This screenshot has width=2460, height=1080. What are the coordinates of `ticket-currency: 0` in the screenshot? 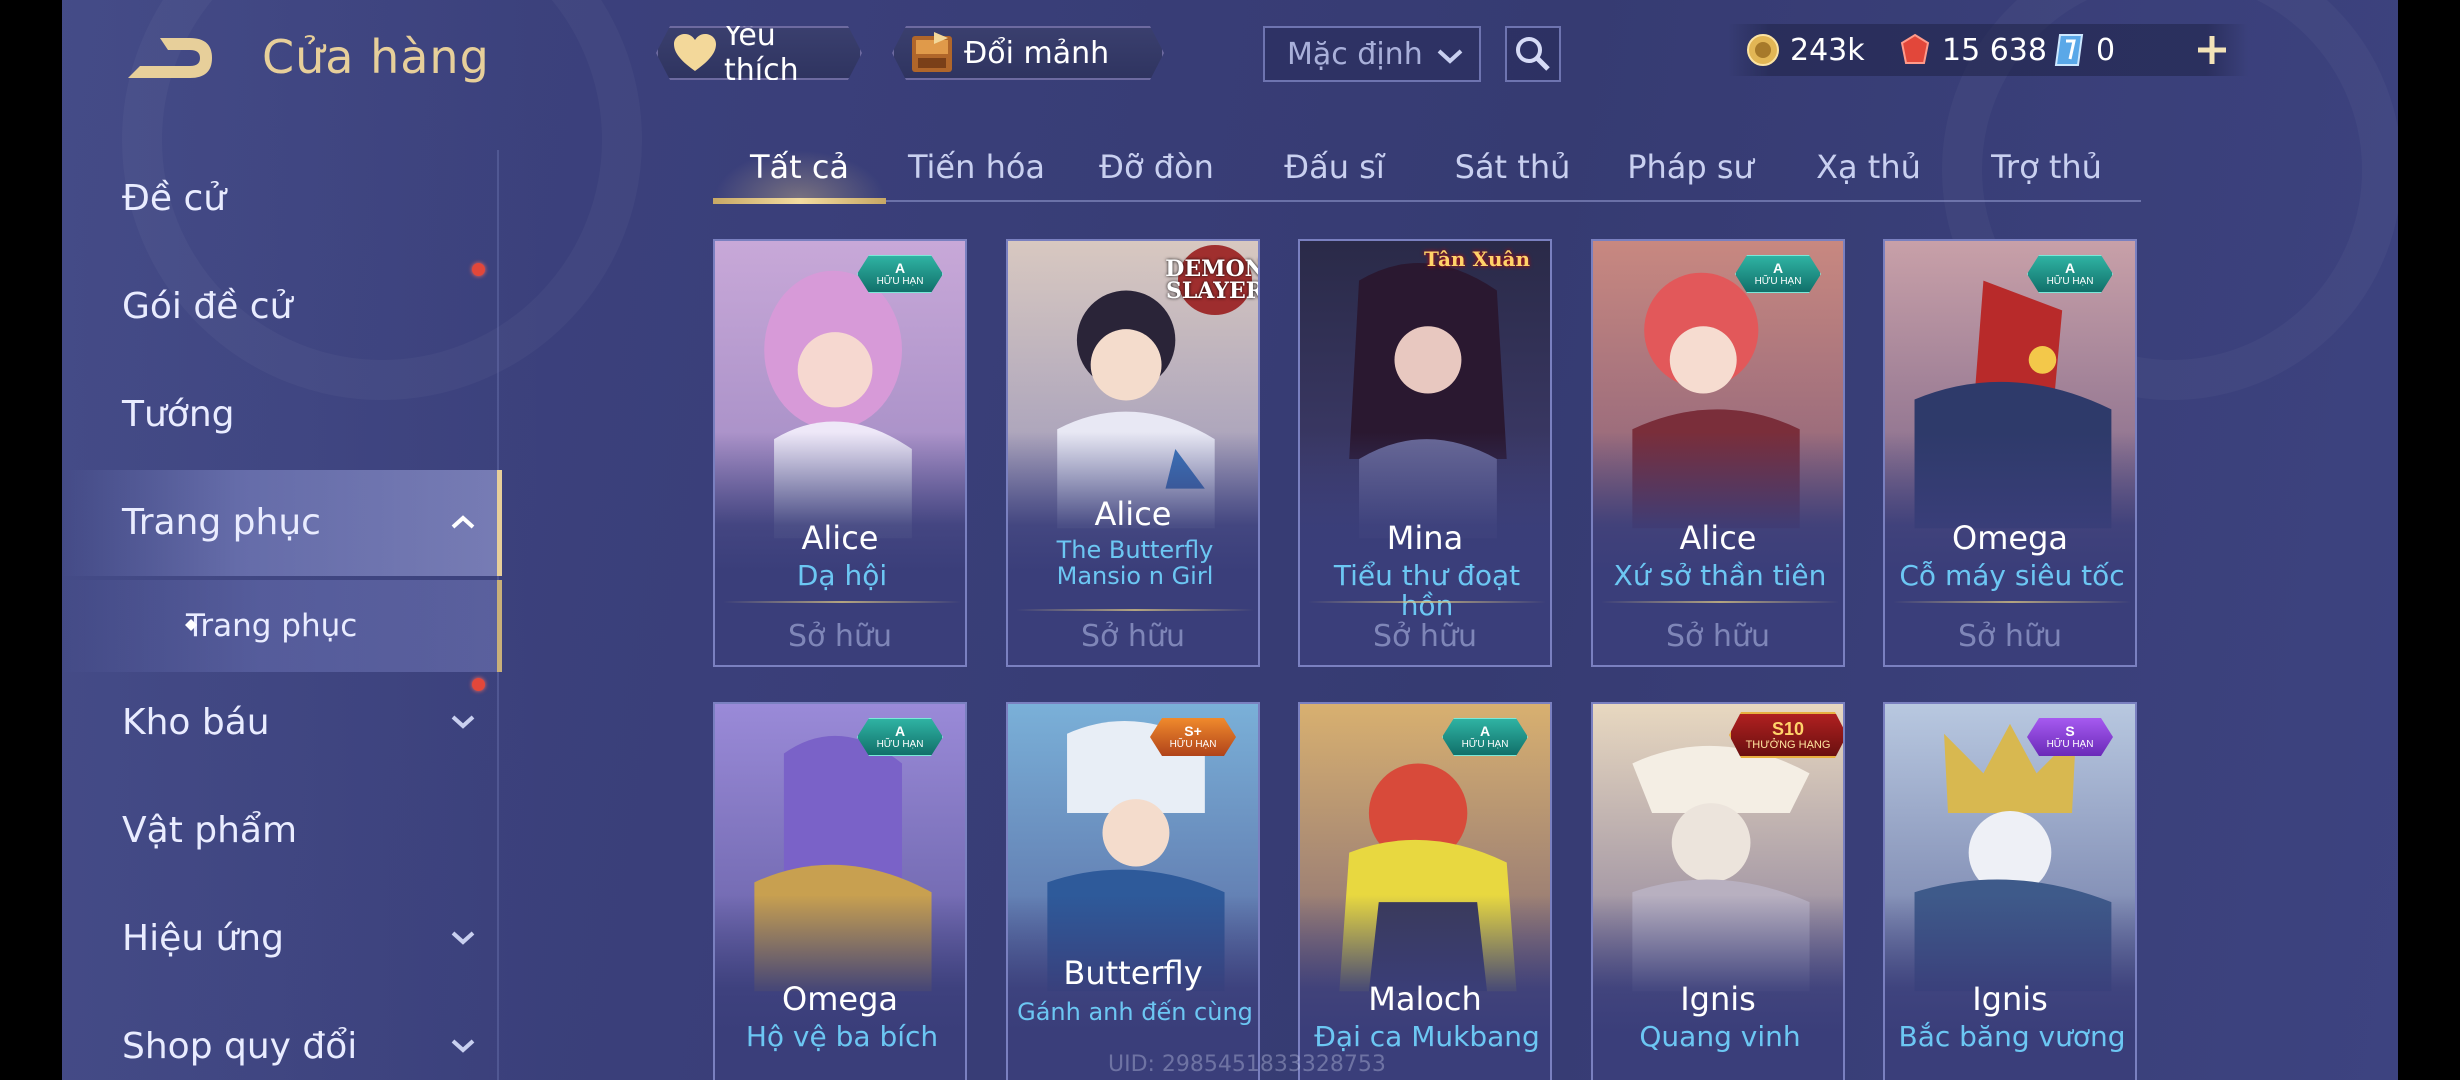 It's located at (2083, 50).